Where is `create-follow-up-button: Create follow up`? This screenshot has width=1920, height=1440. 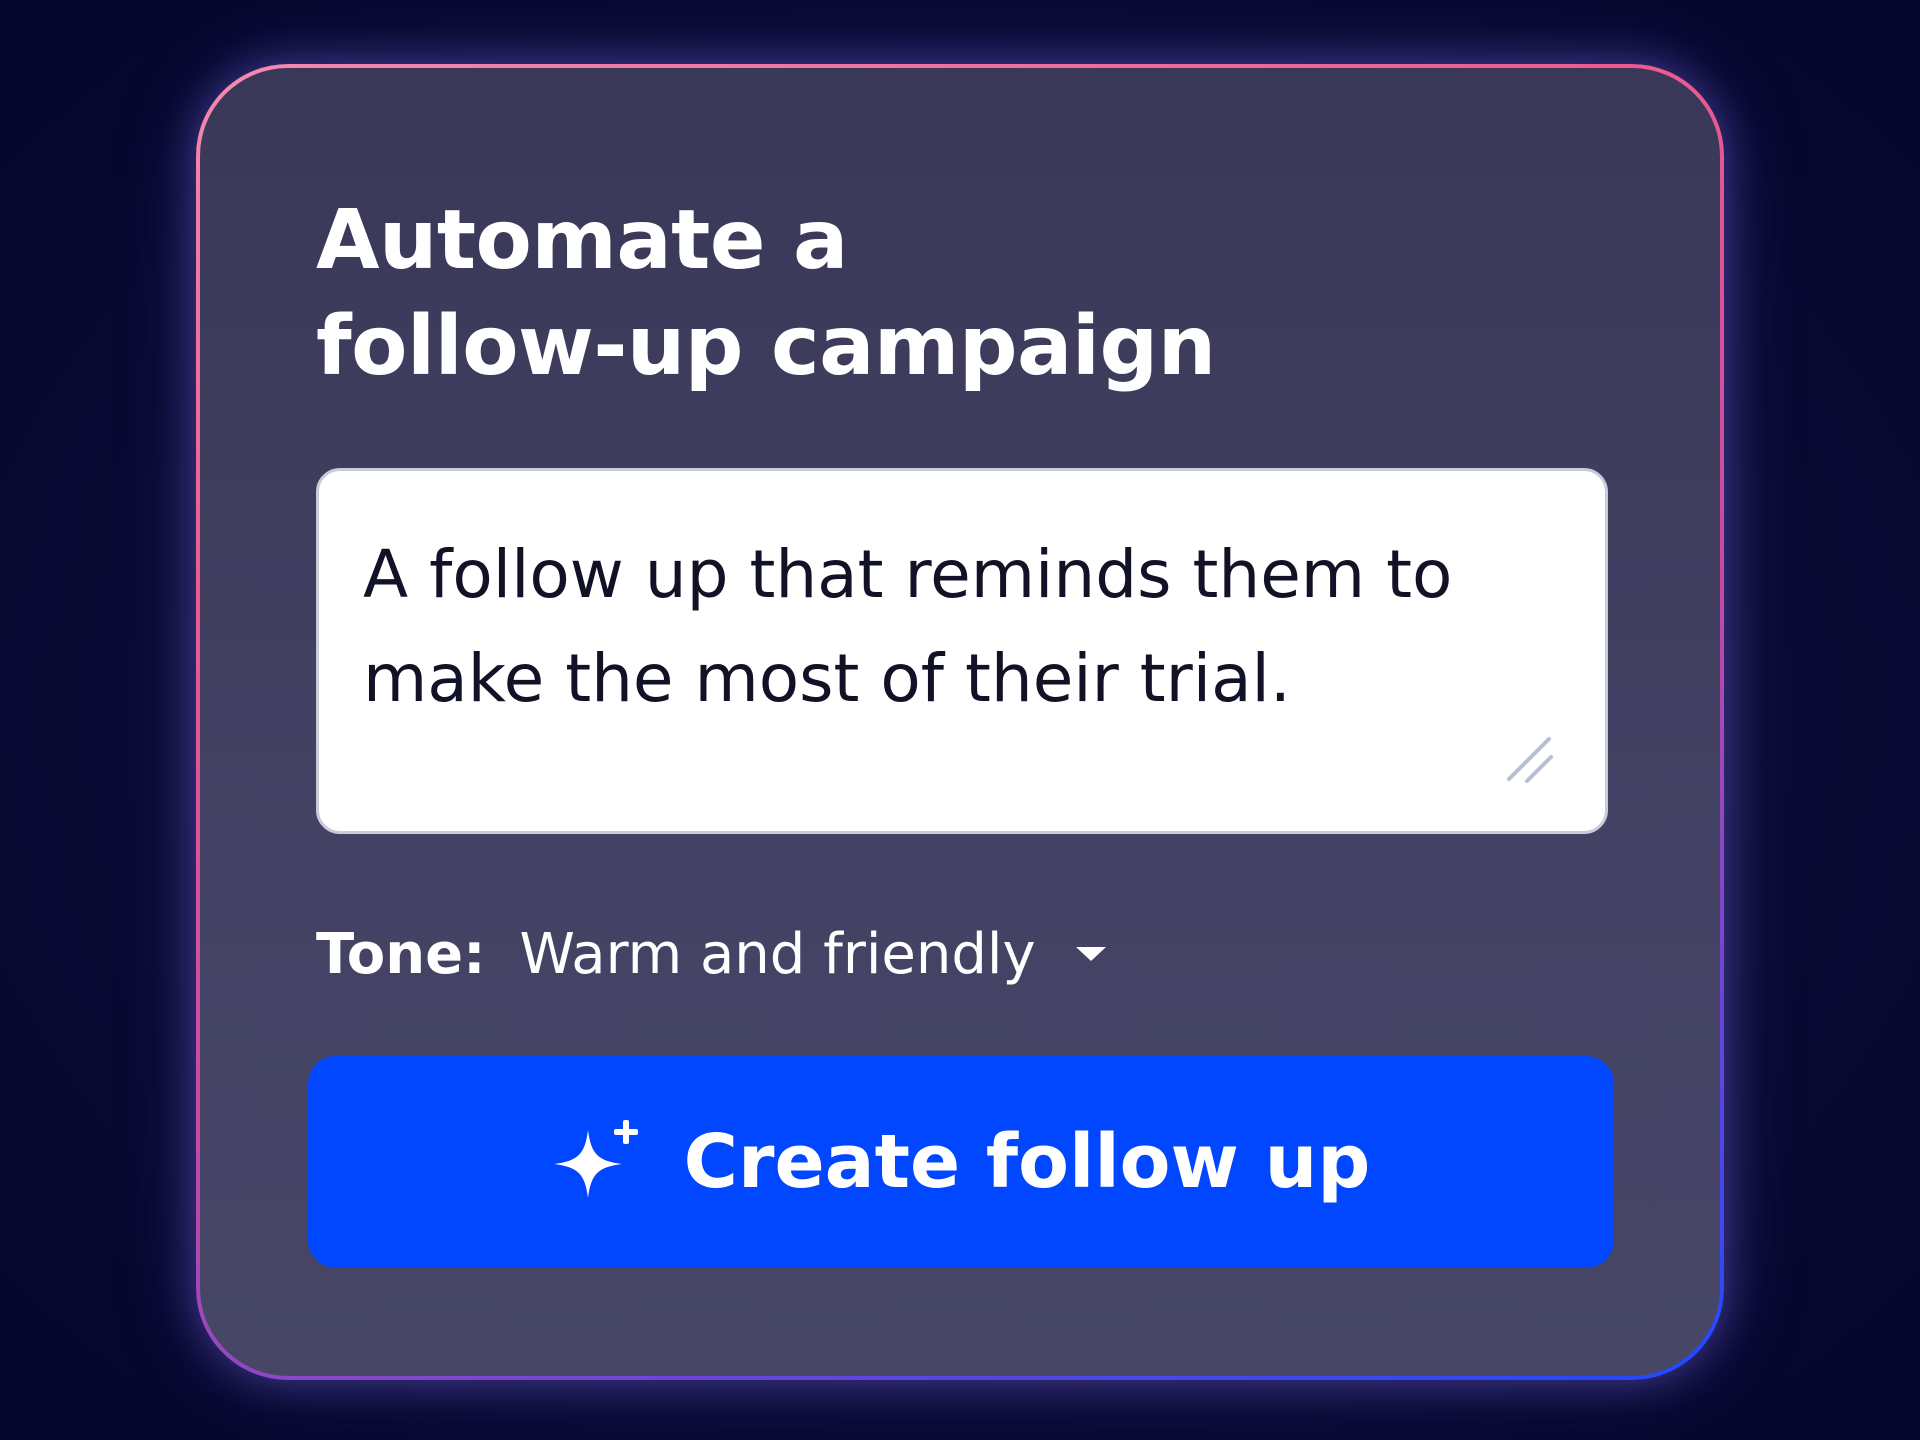
create-follow-up-button: Create follow up is located at coordinates (961, 1162).